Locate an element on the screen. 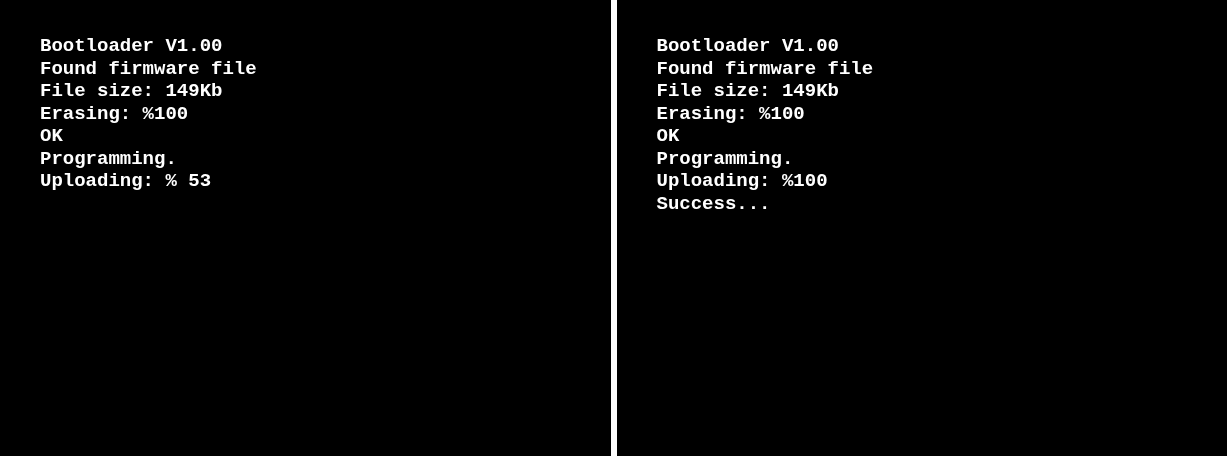 This screenshot has height=456, width=1227. console-line: Uploading: %100 is located at coordinates (742, 181).